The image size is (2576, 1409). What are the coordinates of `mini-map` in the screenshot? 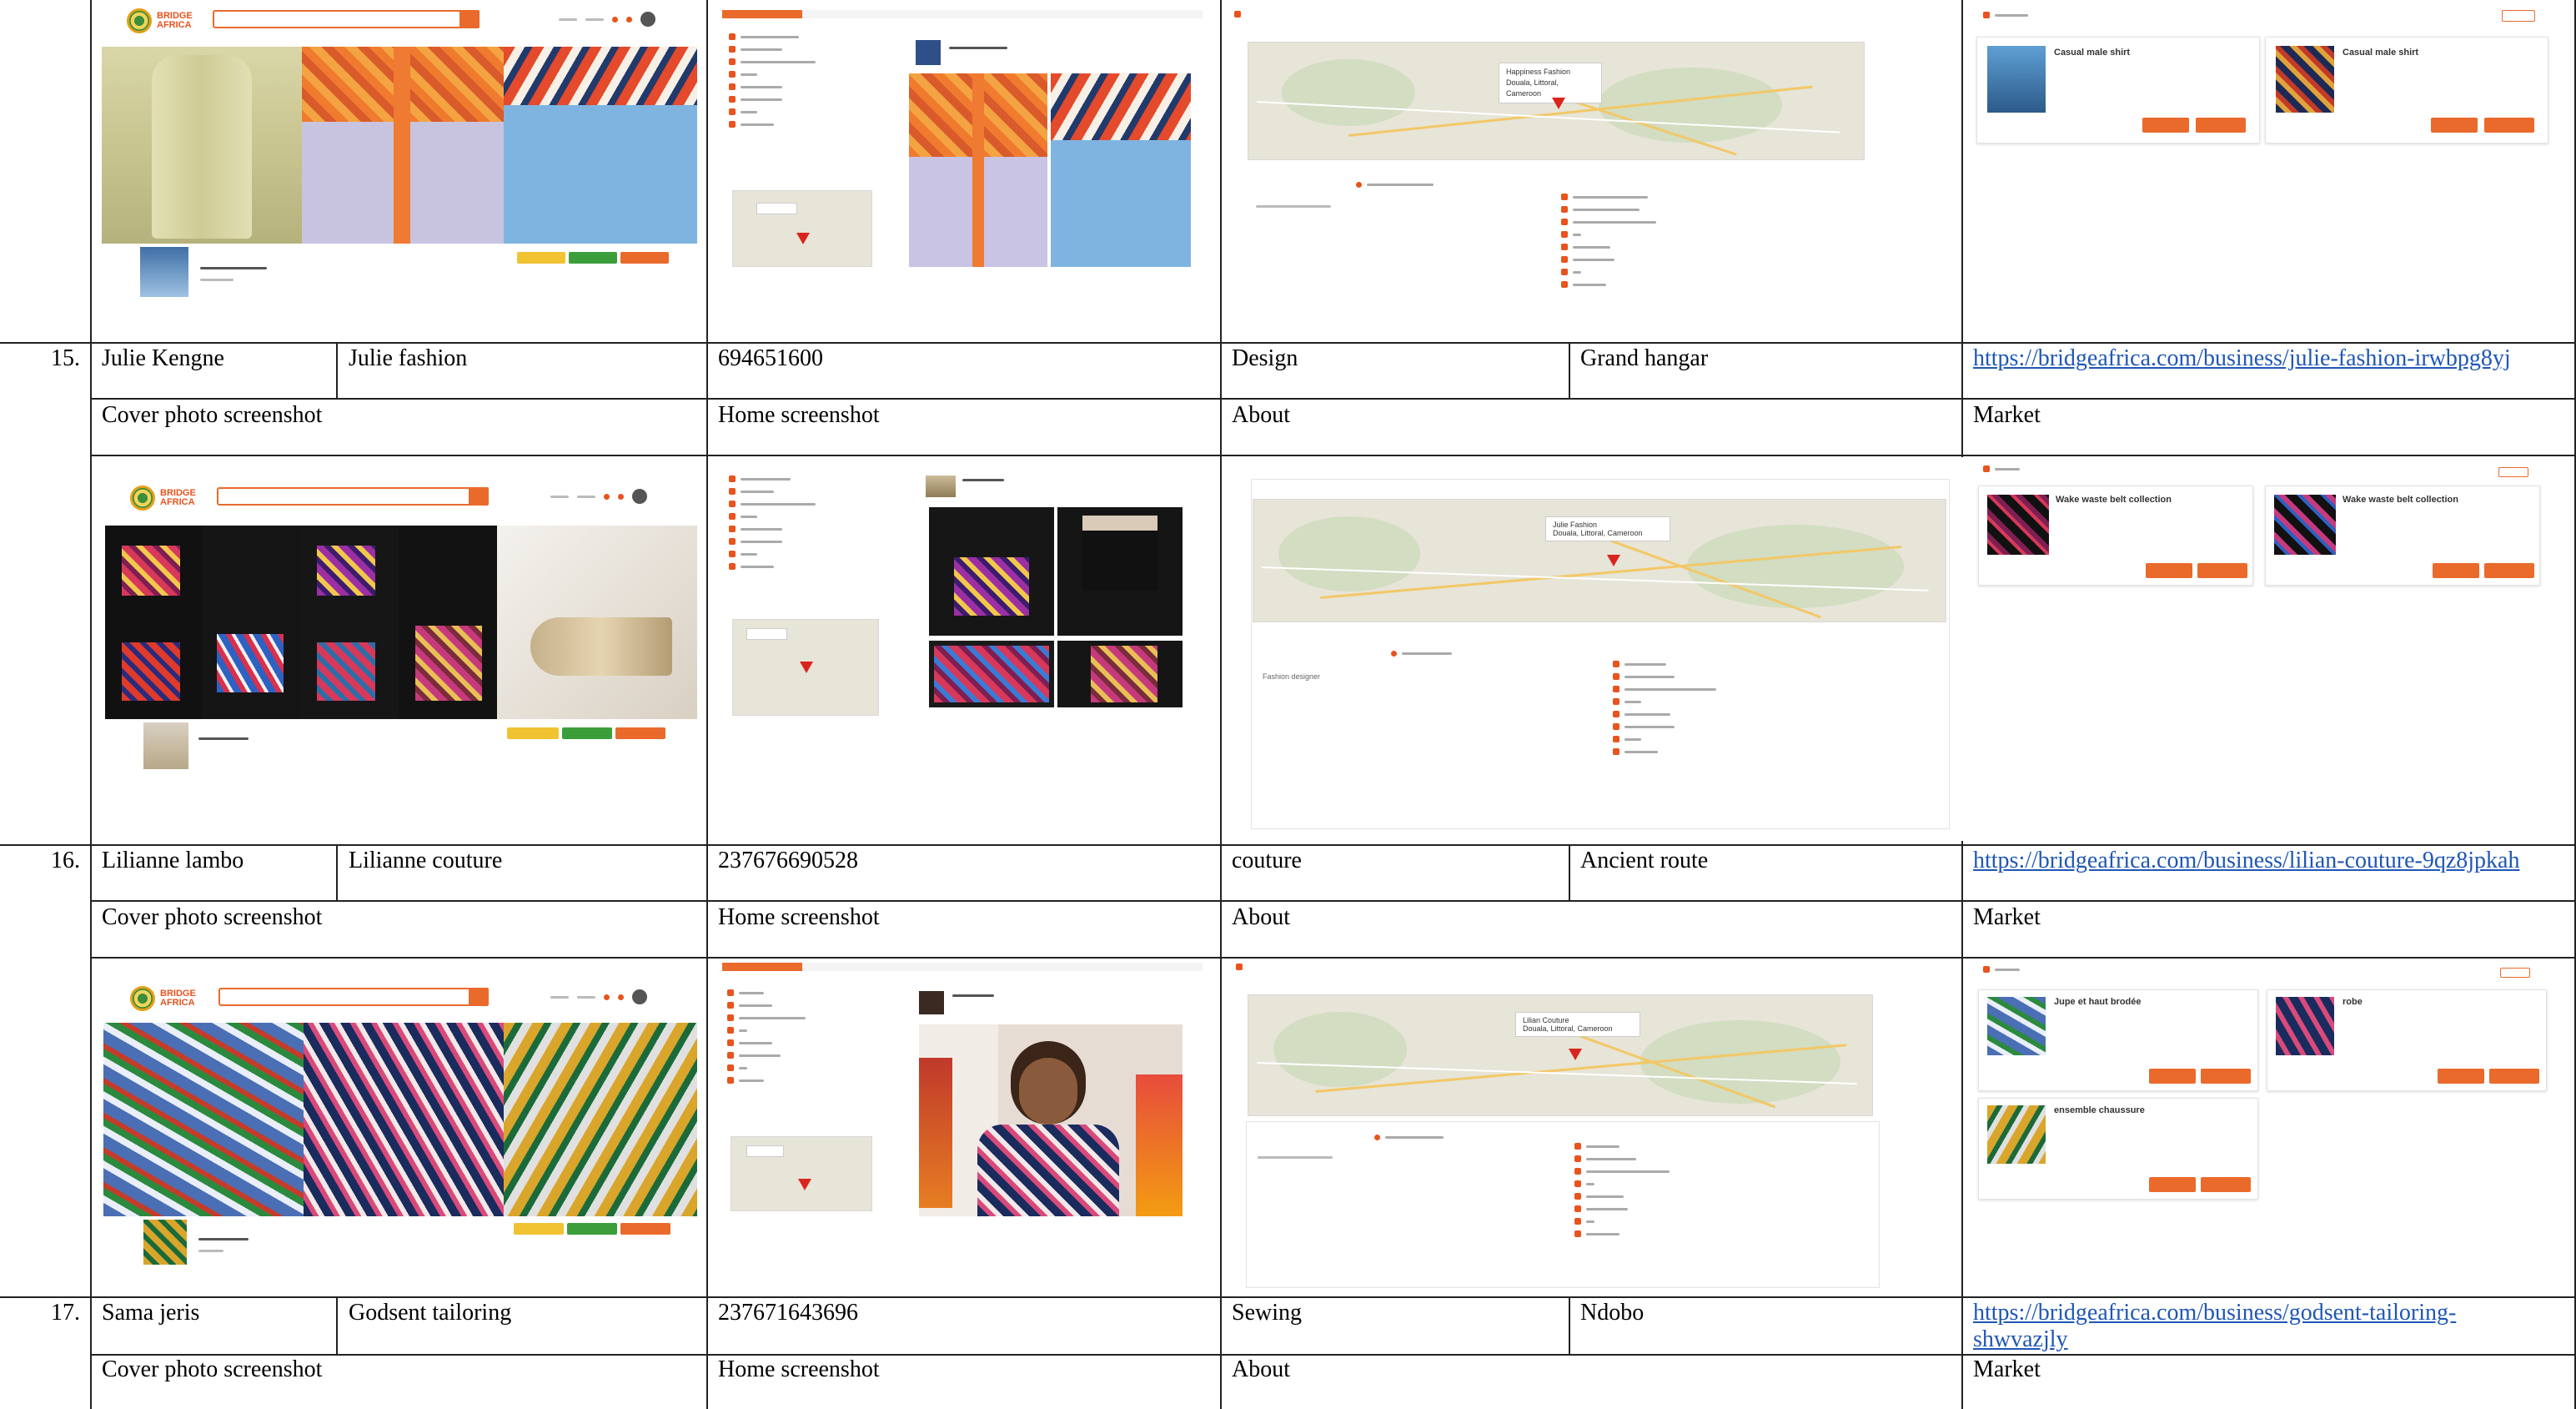 It's located at (802, 228).